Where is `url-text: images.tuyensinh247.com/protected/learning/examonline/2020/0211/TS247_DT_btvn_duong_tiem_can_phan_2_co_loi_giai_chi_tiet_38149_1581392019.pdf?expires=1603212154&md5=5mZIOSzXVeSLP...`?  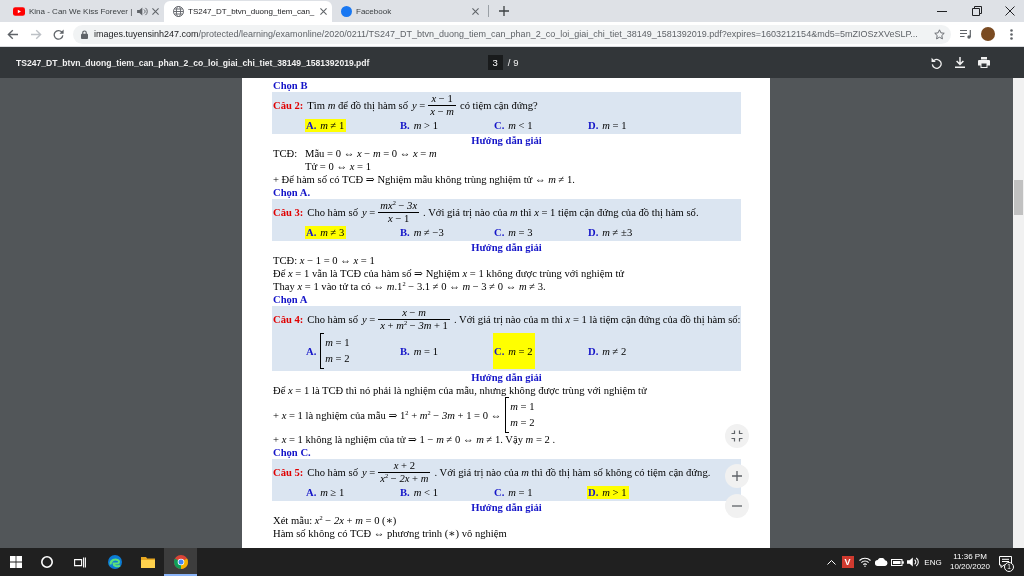
url-text: images.tuyensinh247.com/protected/learning/examonline/2020/0211/TS247_DT_btvn_duong_tiem_can_phan_2_co_loi_giai_chi_tiet_38149_1581392019.pdf?expires=1603212154&md5=5mZIOSzXVeSLP... is located at coordinates (506, 34).